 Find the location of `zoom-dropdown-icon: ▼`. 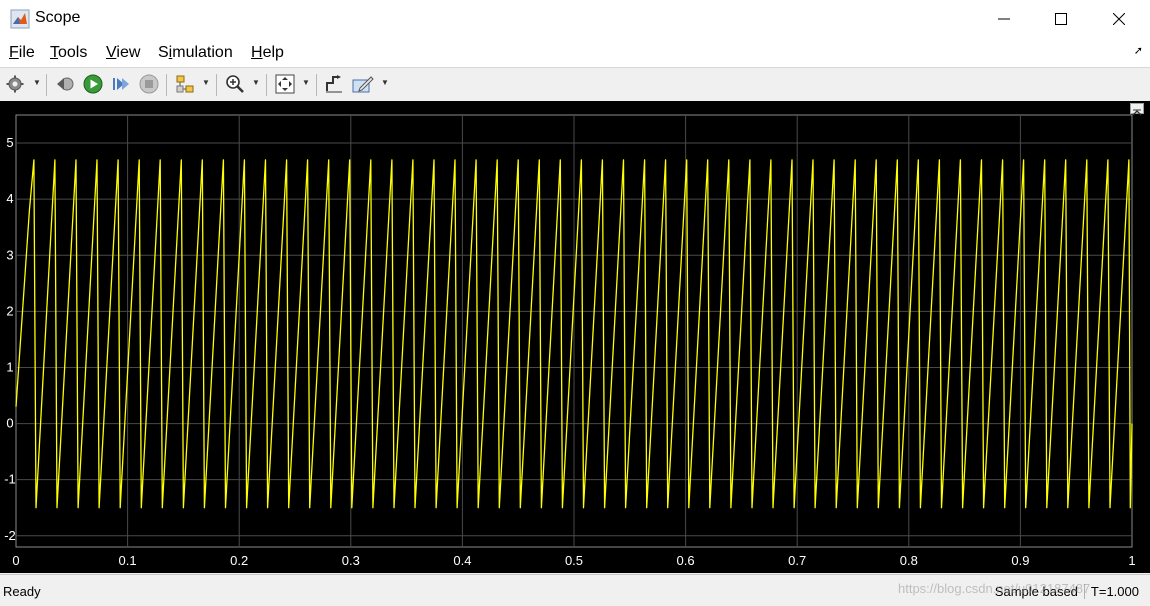

zoom-dropdown-icon: ▼ is located at coordinates (256, 83).